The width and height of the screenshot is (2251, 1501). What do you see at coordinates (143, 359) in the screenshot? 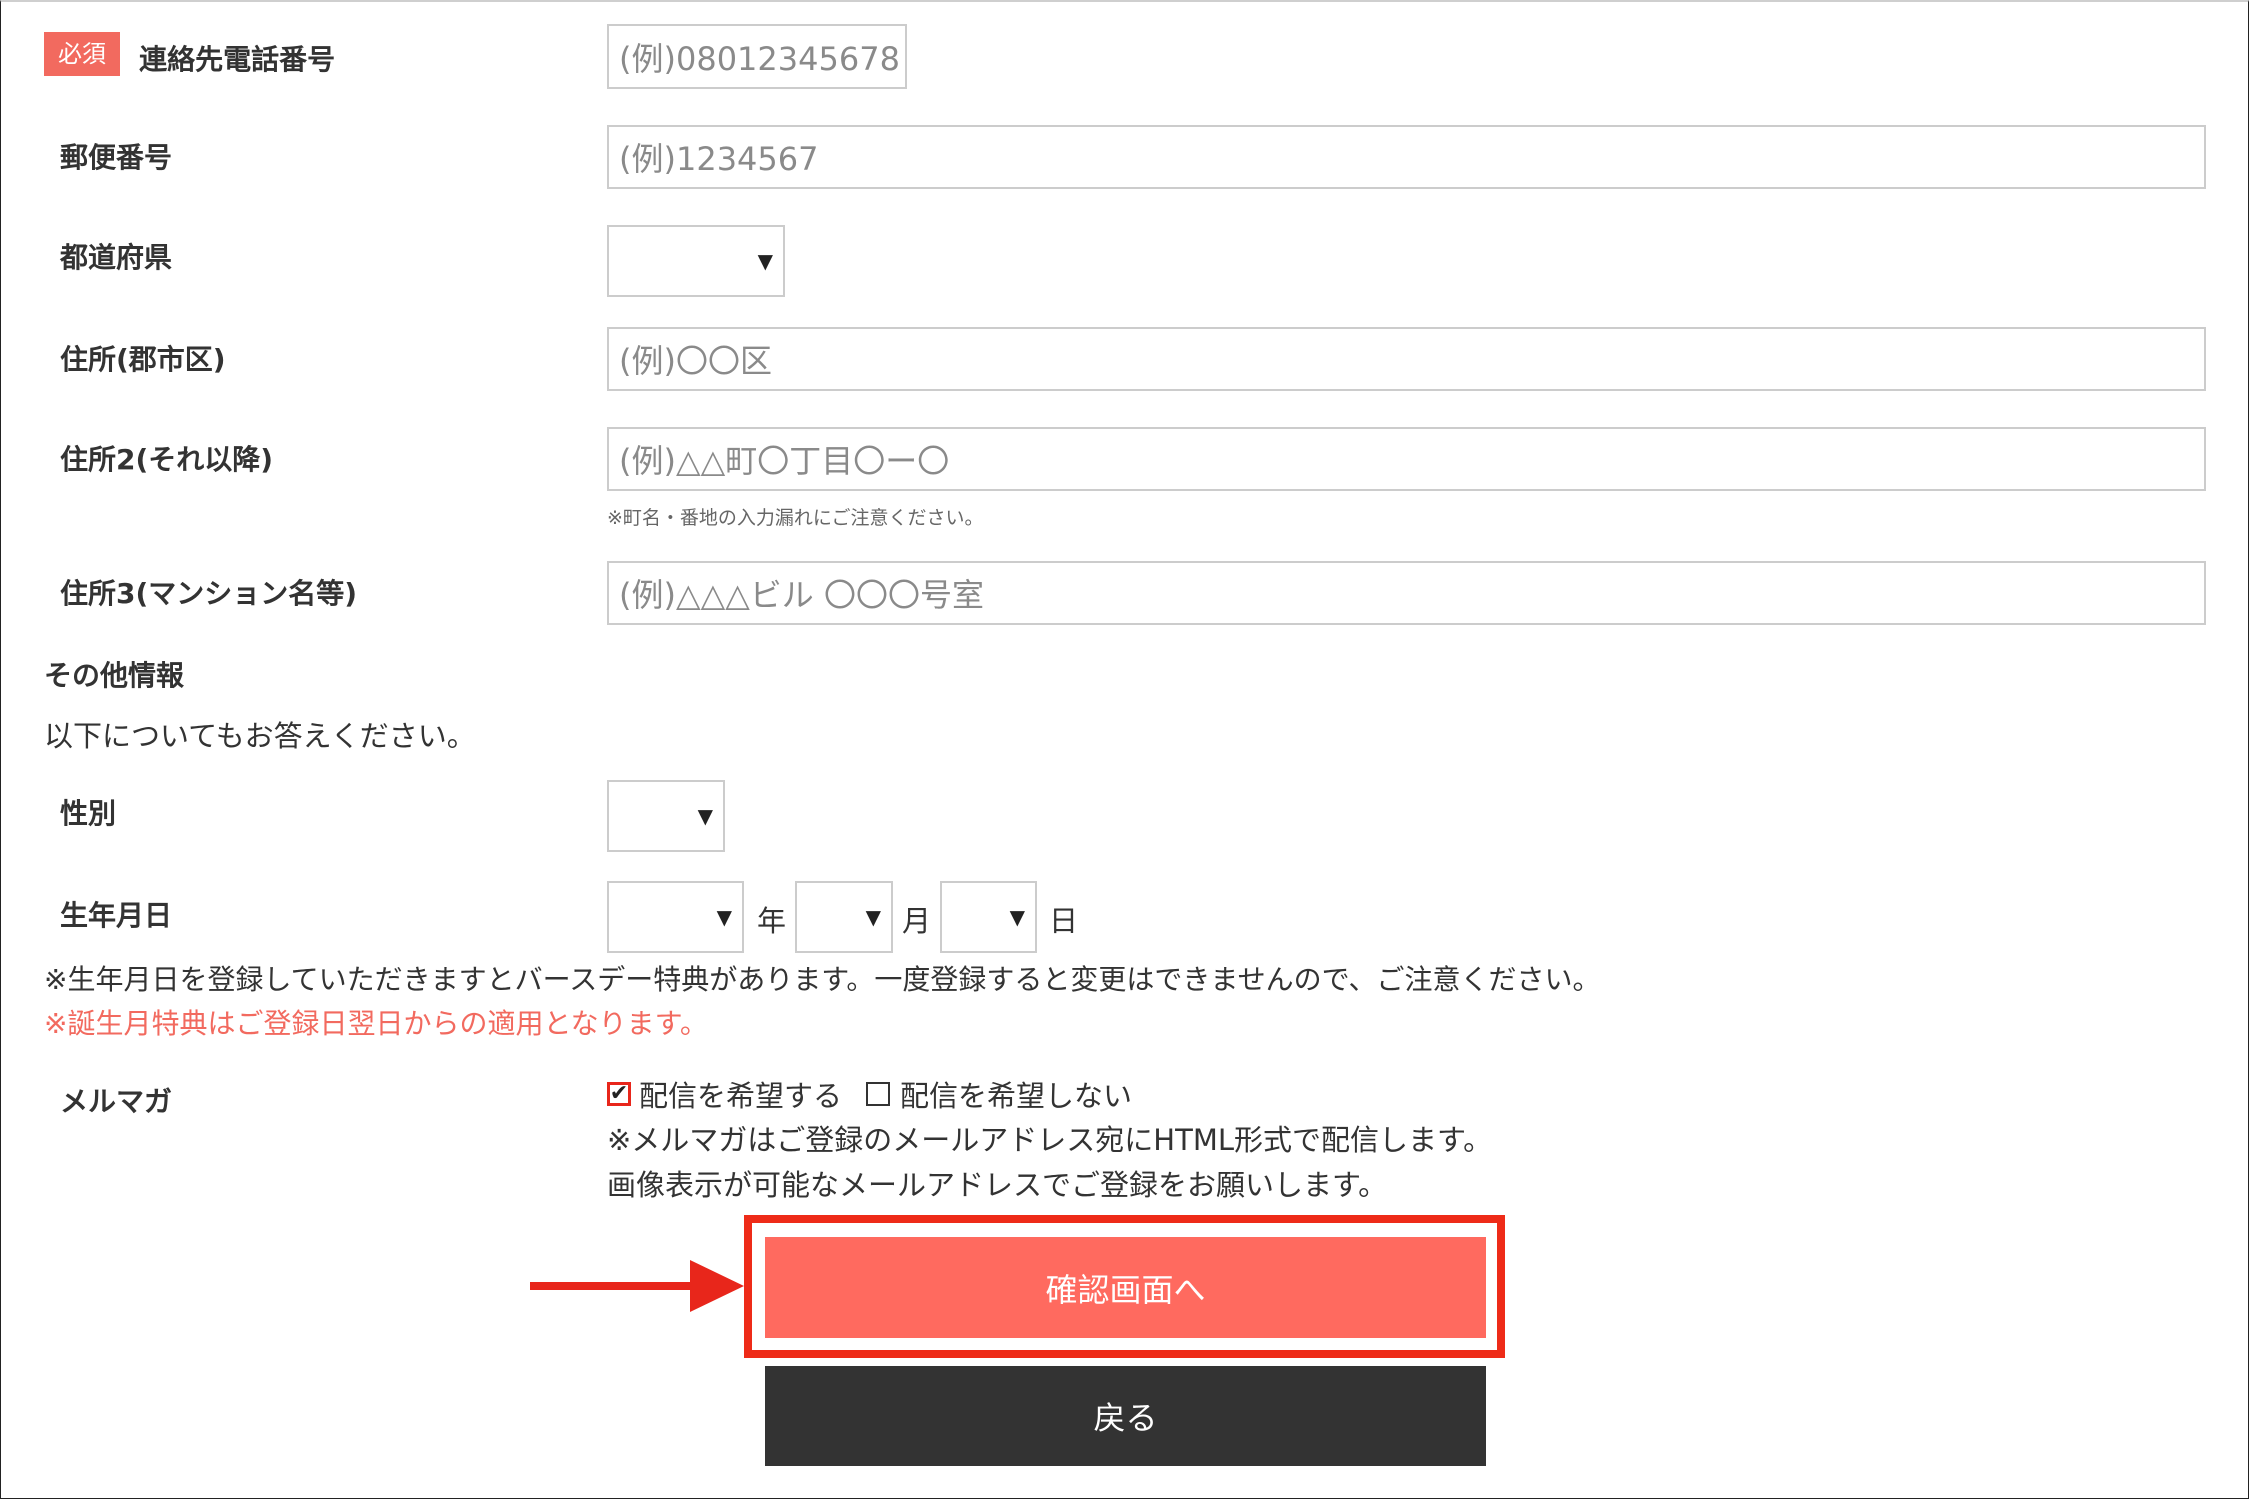
I see `address1-label: 住所(郡市区)` at bounding box center [143, 359].